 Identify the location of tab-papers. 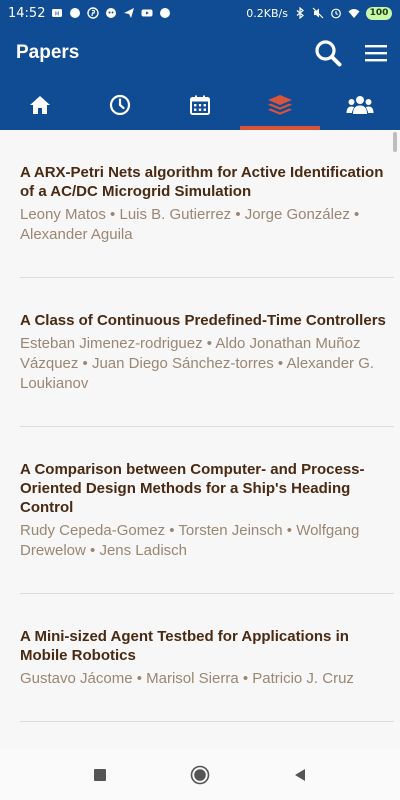
(280, 105).